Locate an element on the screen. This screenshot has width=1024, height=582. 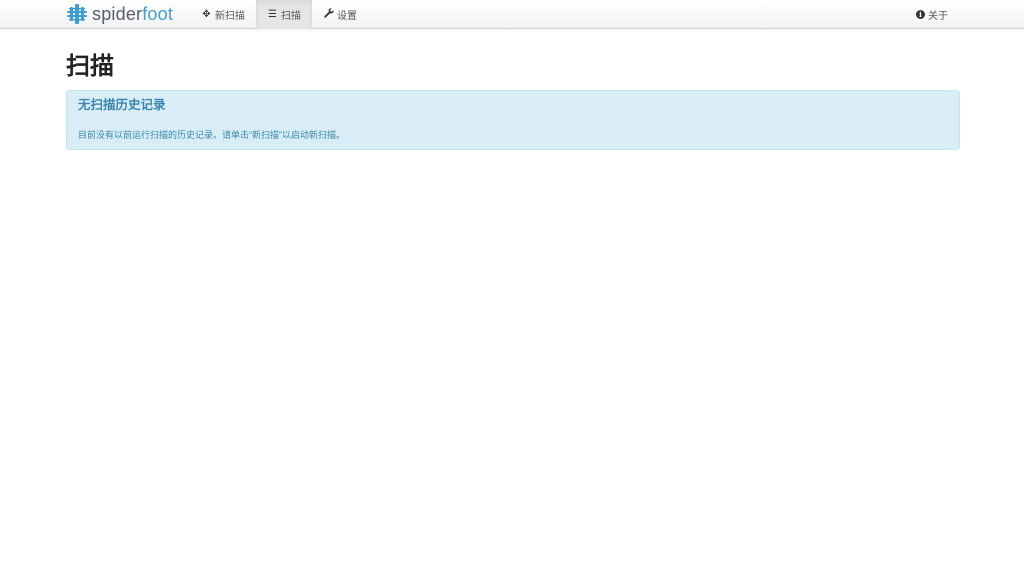
brand-logo-link: spiderfoot is located at coordinates (119, 14).